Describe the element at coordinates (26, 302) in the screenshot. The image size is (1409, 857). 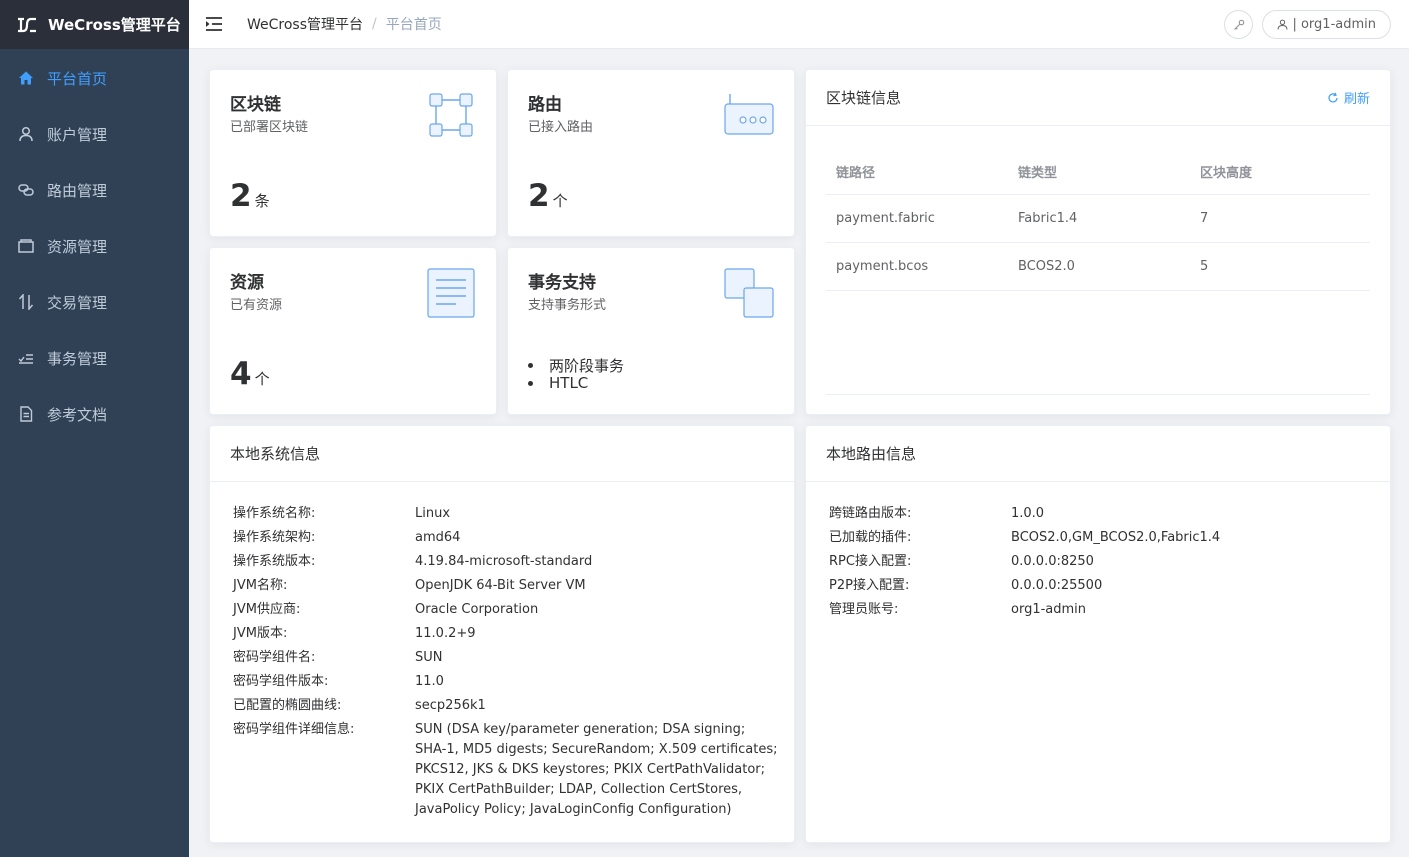
I see `transfer-icon` at that location.